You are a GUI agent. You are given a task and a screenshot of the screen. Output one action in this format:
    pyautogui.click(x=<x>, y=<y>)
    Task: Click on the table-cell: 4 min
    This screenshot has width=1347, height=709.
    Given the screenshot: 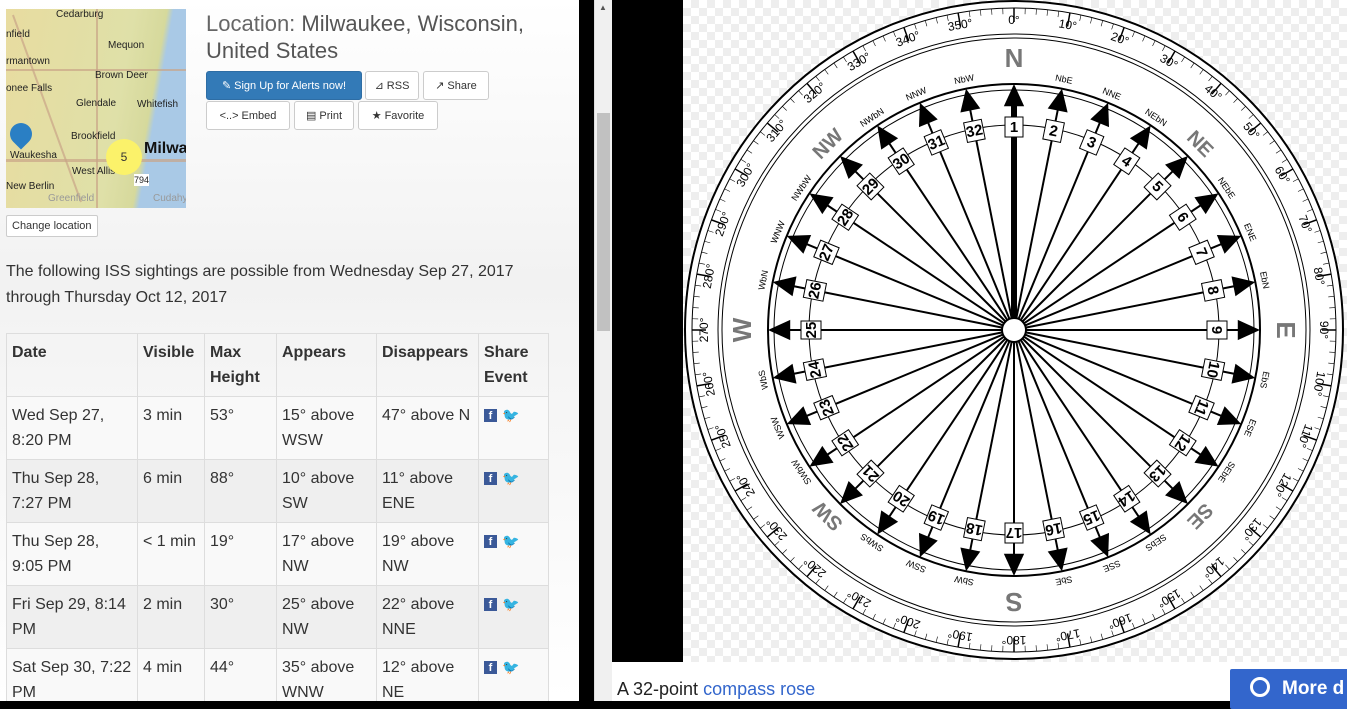 What is the action you would take?
    pyautogui.click(x=171, y=675)
    